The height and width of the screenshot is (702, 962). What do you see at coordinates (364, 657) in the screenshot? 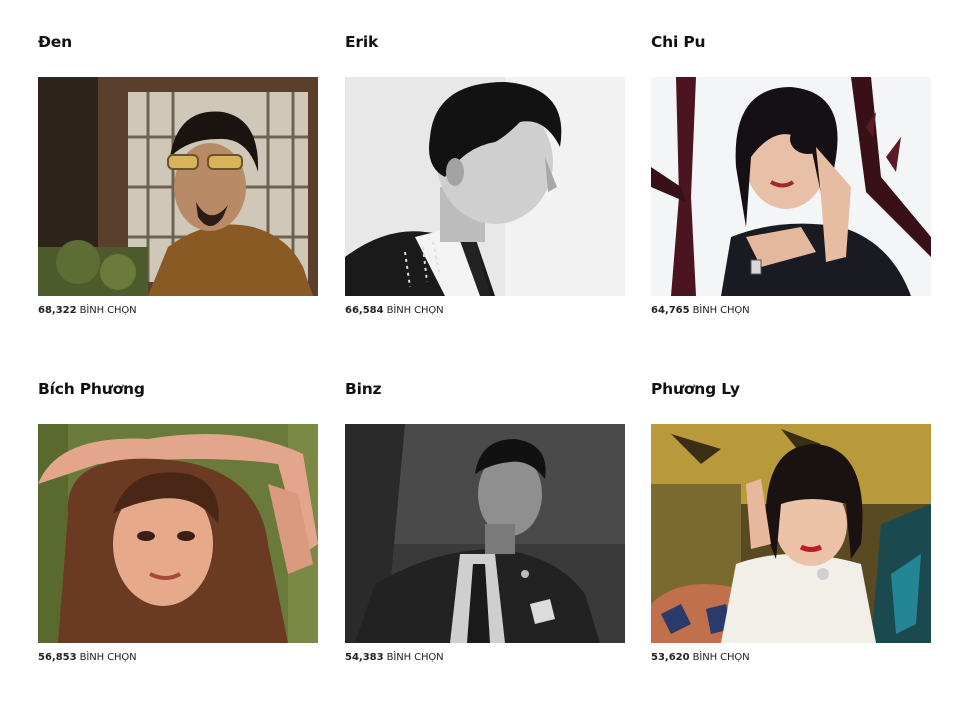
I see `vote-number: 54,383` at bounding box center [364, 657].